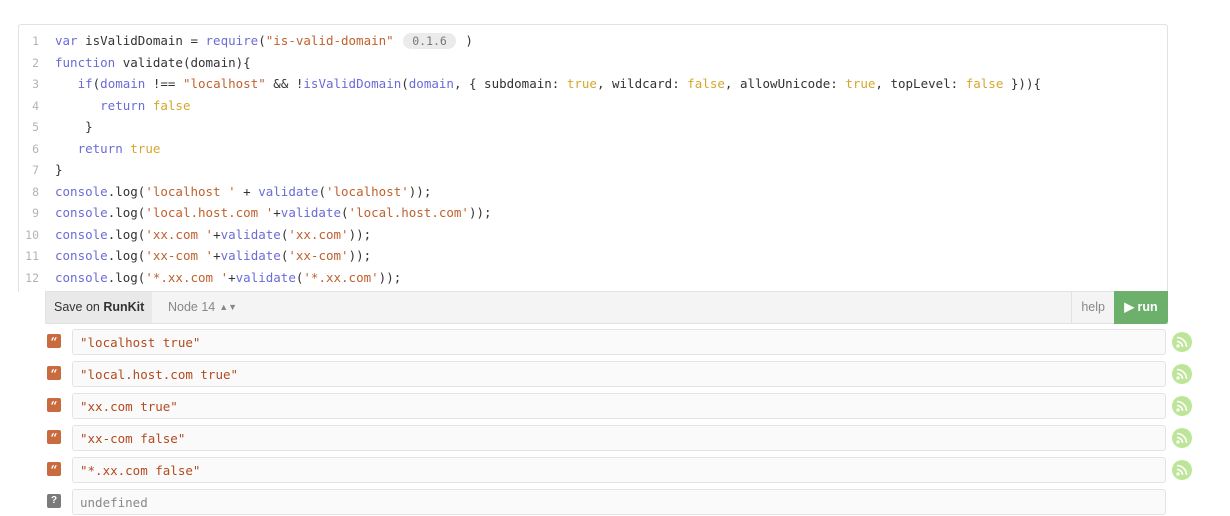 The image size is (1230, 516). What do you see at coordinates (589, 169) in the screenshot?
I see `code-line: 7}` at bounding box center [589, 169].